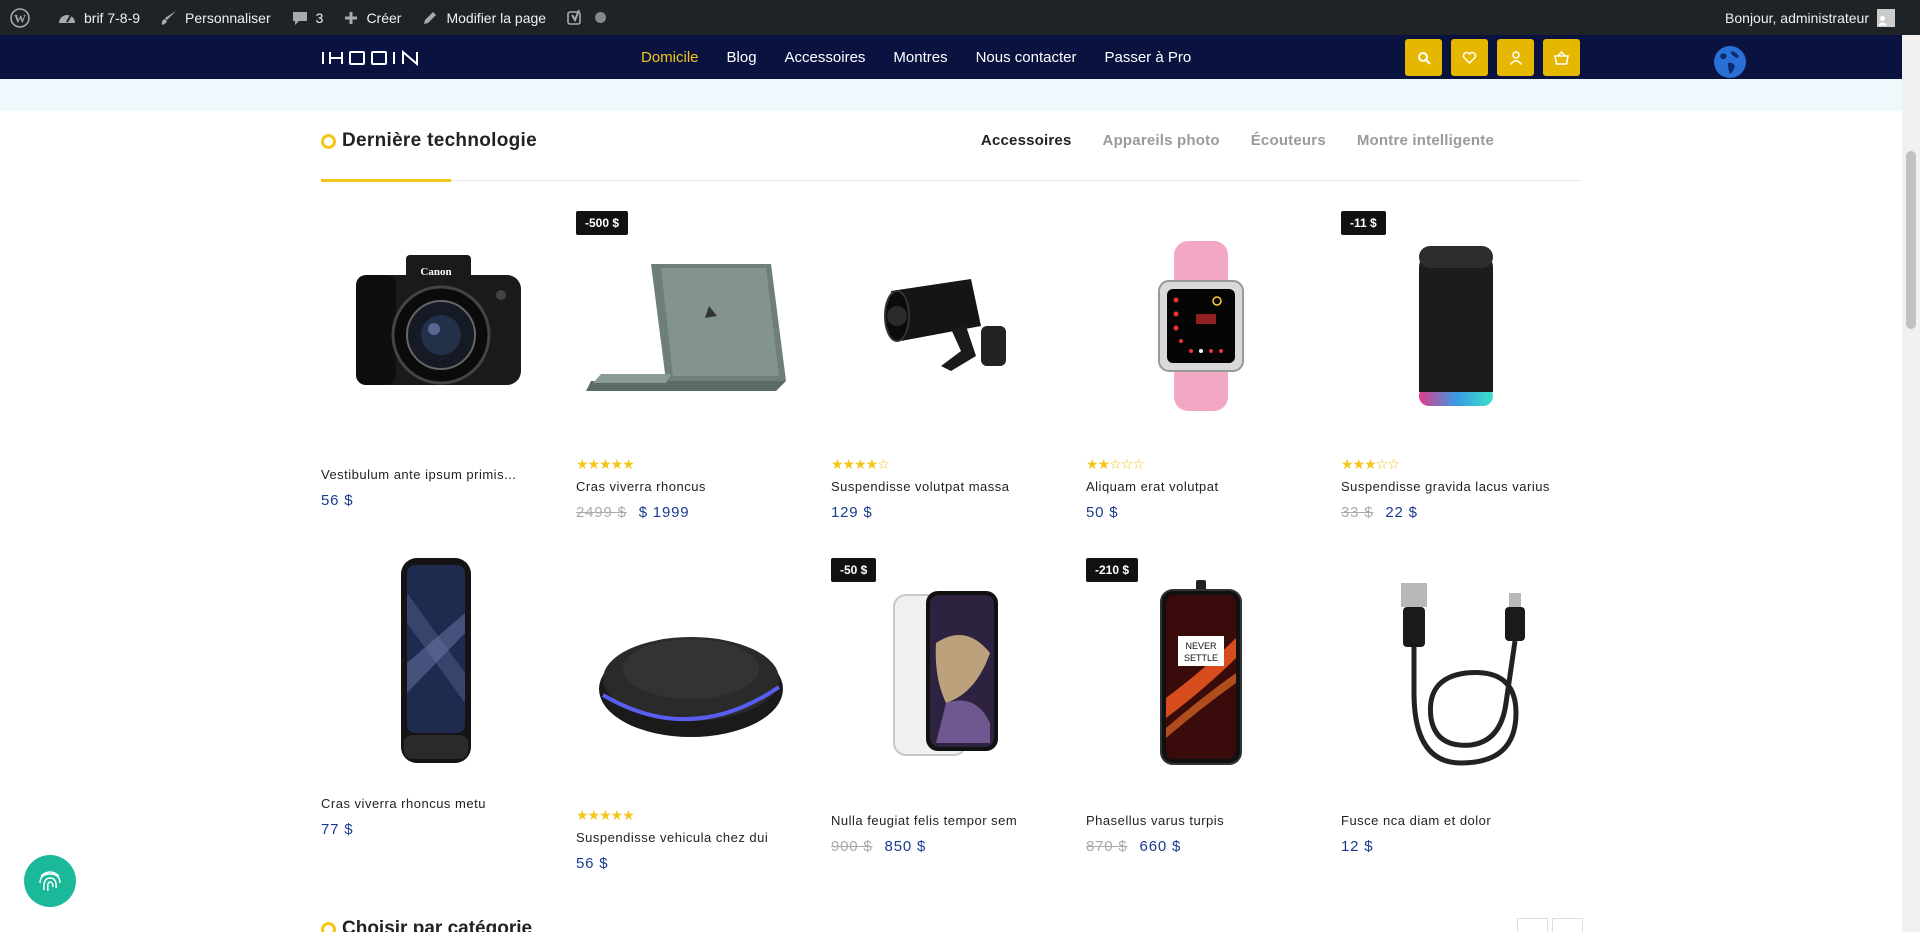 This screenshot has width=1920, height=932. What do you see at coordinates (1416, 820) in the screenshot?
I see `product-name: Fusce nca diam et dolor` at bounding box center [1416, 820].